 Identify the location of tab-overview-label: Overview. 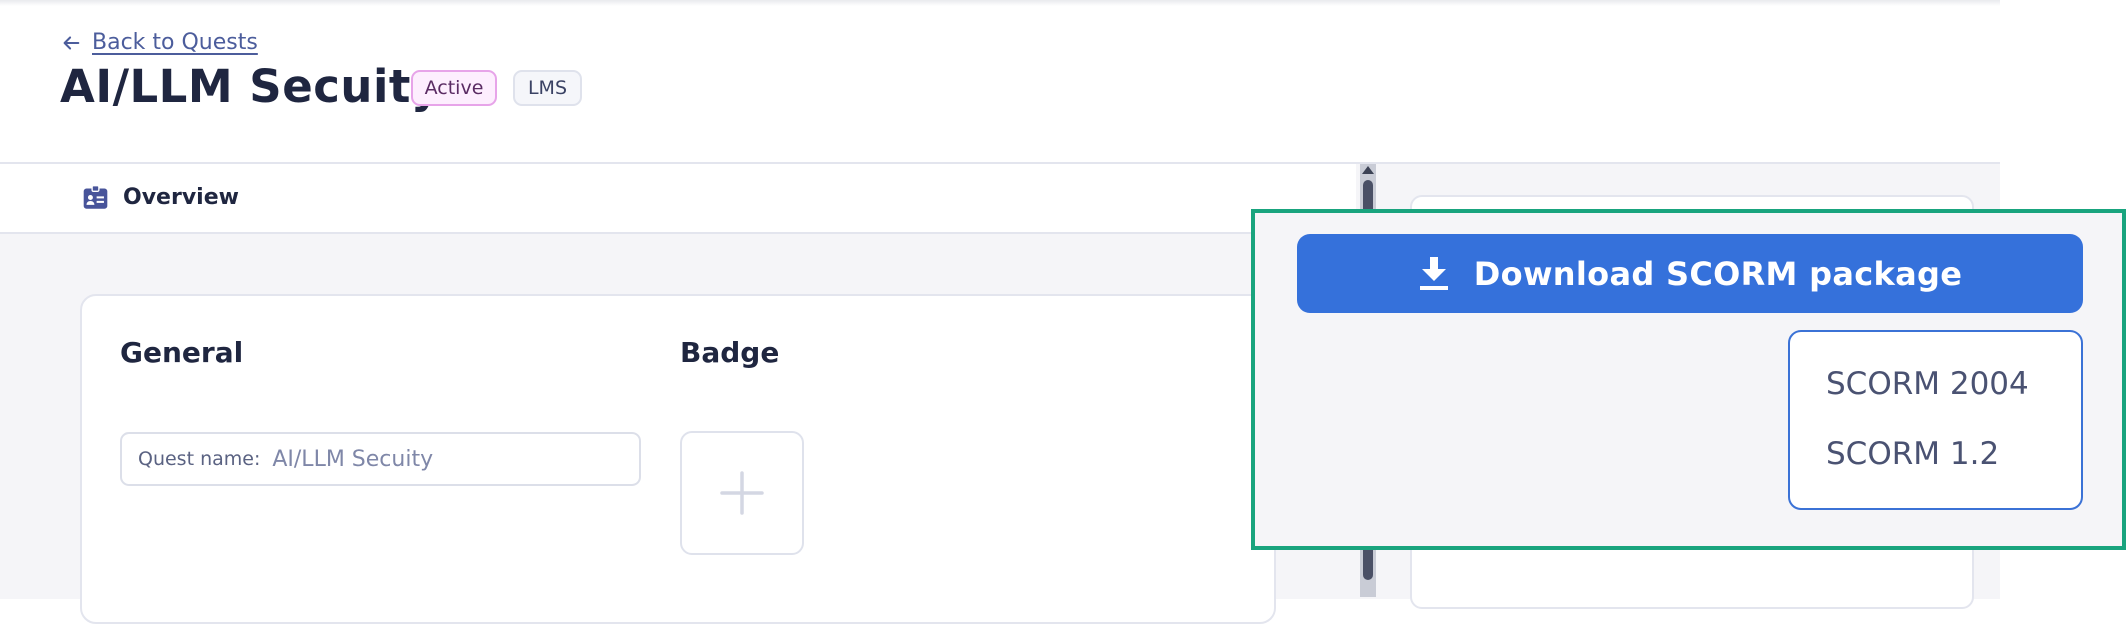
(181, 197).